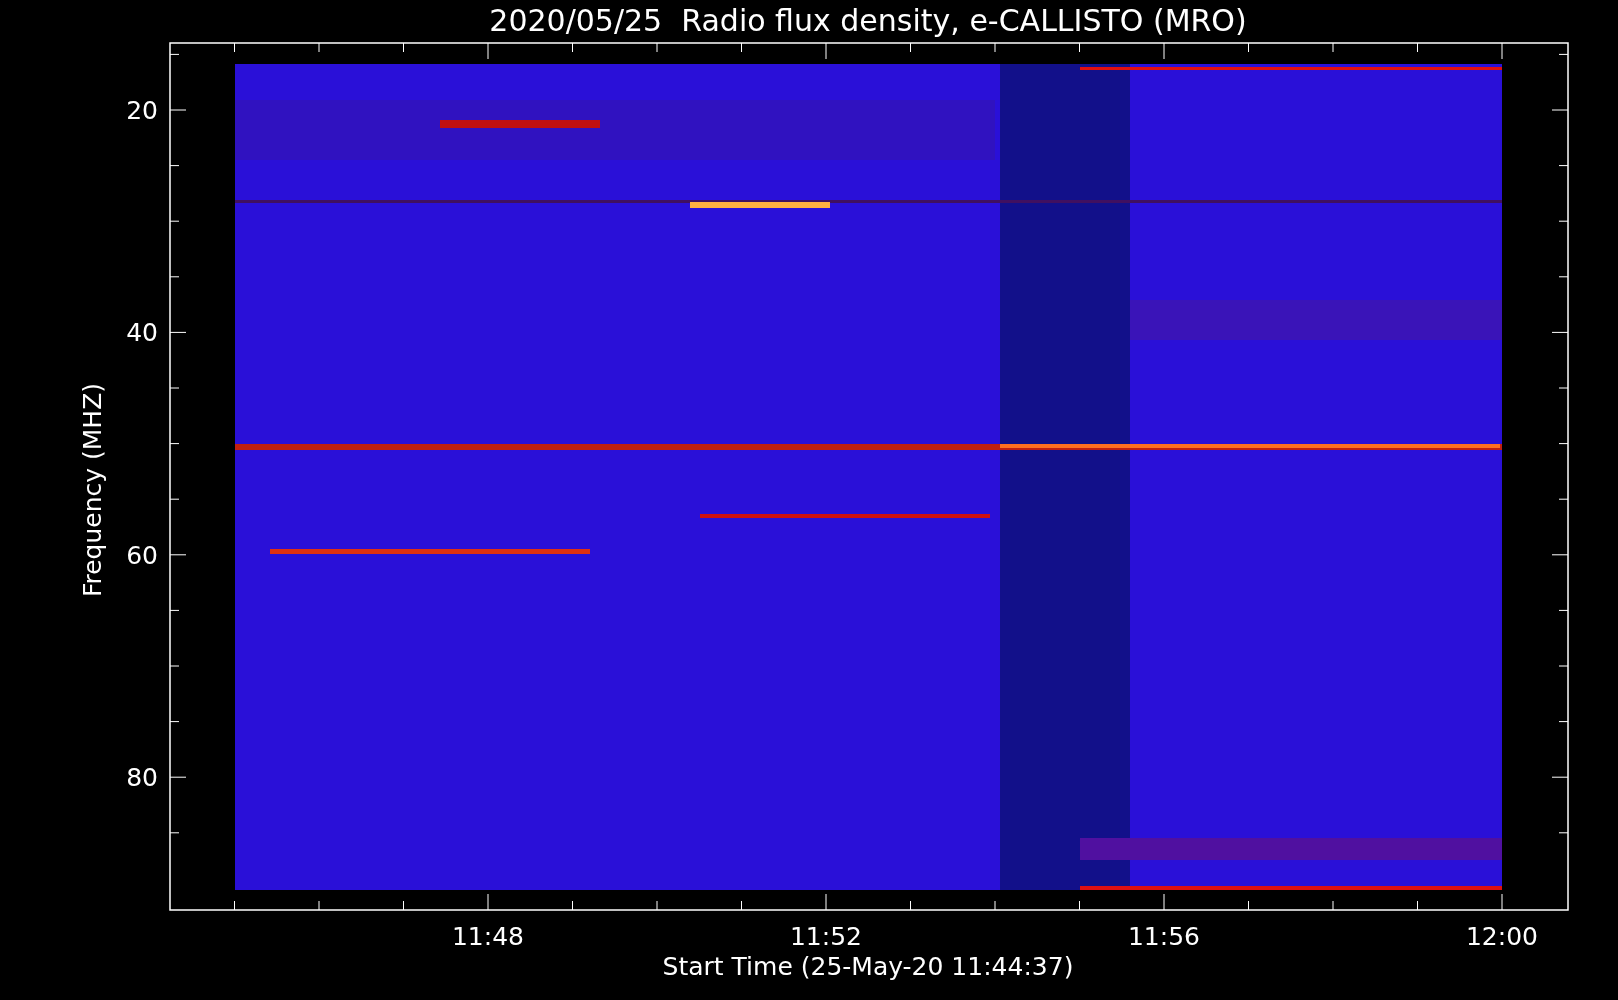 This screenshot has width=1618, height=1000. What do you see at coordinates (142, 555) in the screenshot?
I see `y-tick-label: 60` at bounding box center [142, 555].